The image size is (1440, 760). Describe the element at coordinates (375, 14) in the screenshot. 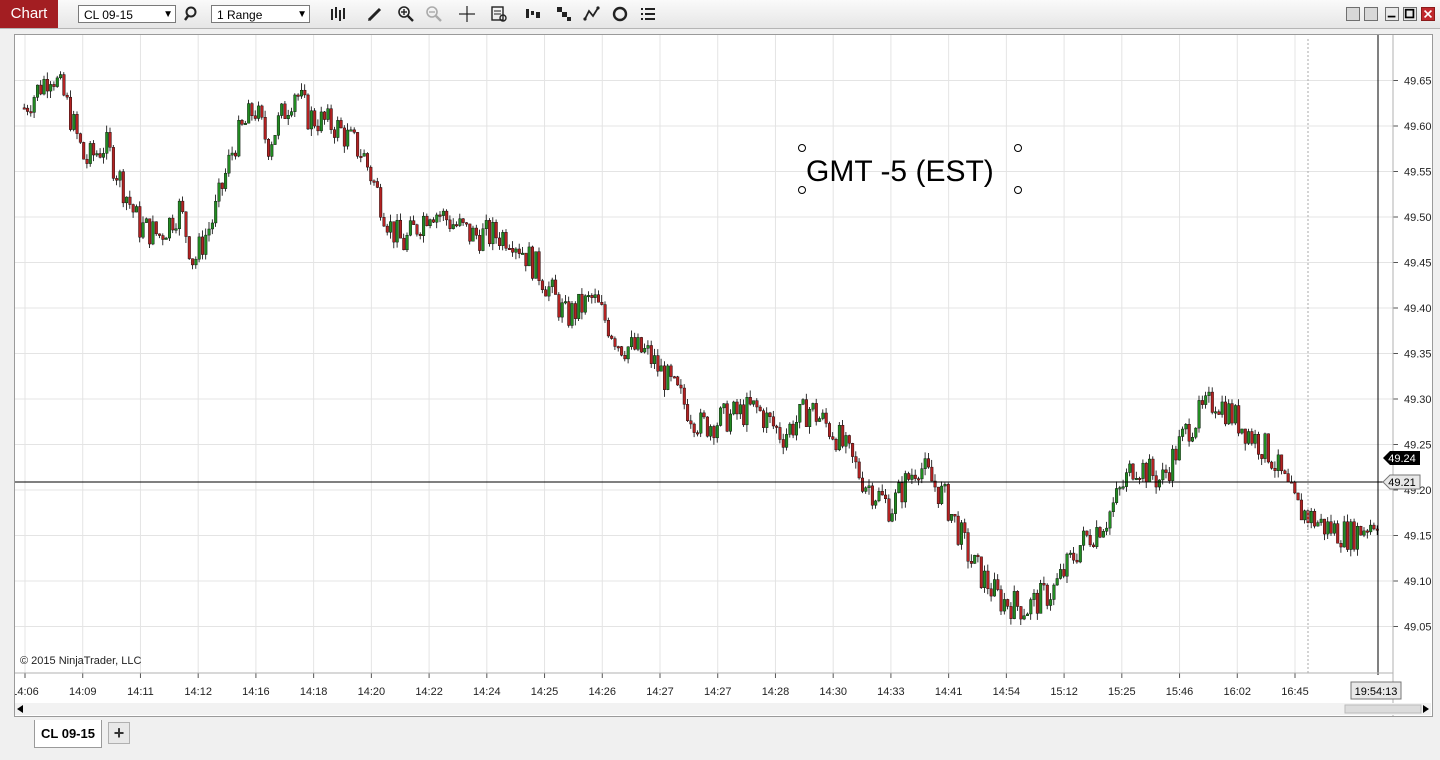

I see `pencil-icon` at that location.